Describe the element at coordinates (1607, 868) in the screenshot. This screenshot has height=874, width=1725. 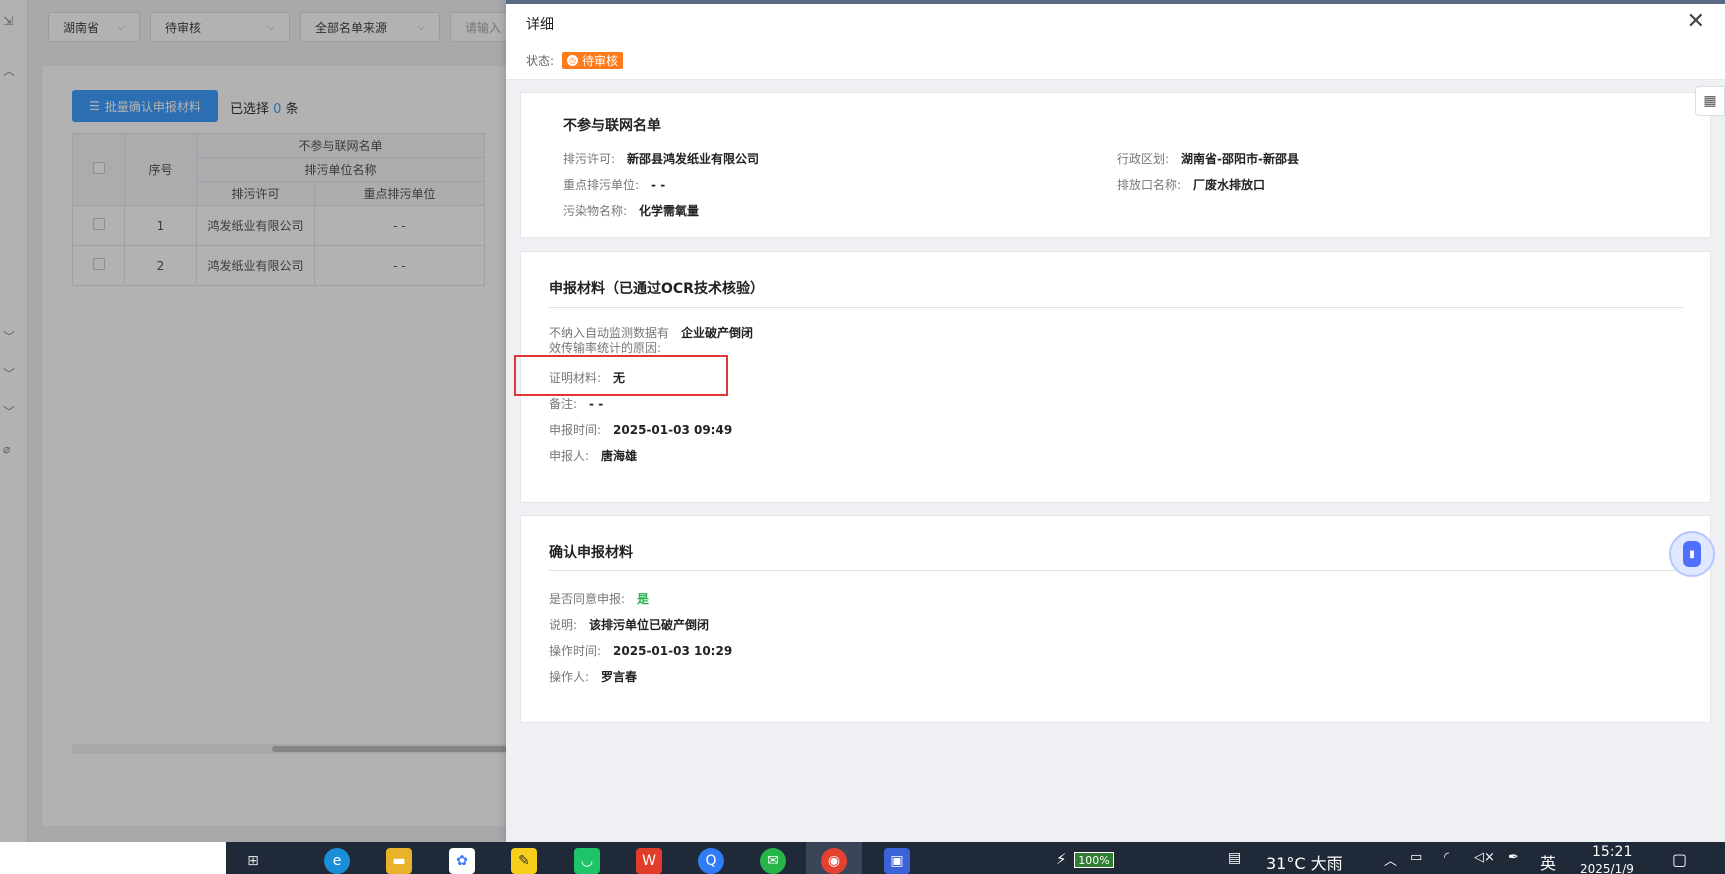
I see `clock-date: 2025/1/9` at that location.